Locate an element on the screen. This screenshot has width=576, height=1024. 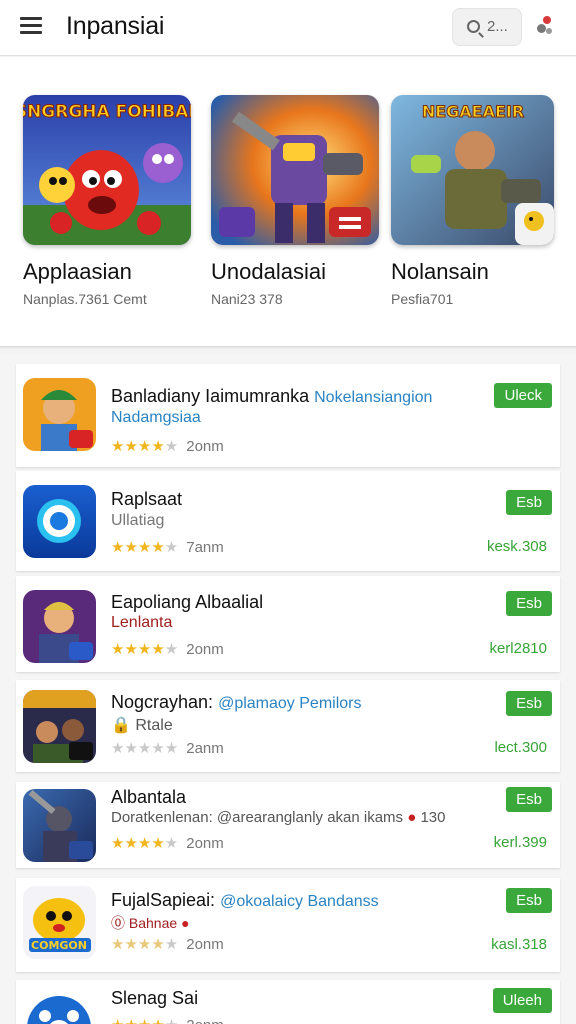
featured-title: Applaasian is located at coordinates (77, 271).